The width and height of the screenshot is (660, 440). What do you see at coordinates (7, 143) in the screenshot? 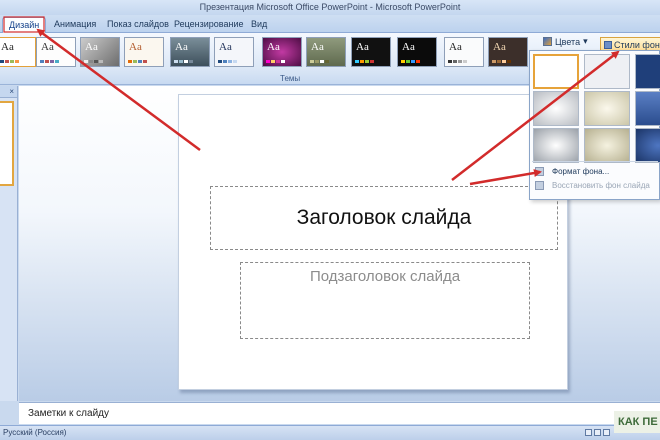
I see `slide-thumbnail` at bounding box center [7, 143].